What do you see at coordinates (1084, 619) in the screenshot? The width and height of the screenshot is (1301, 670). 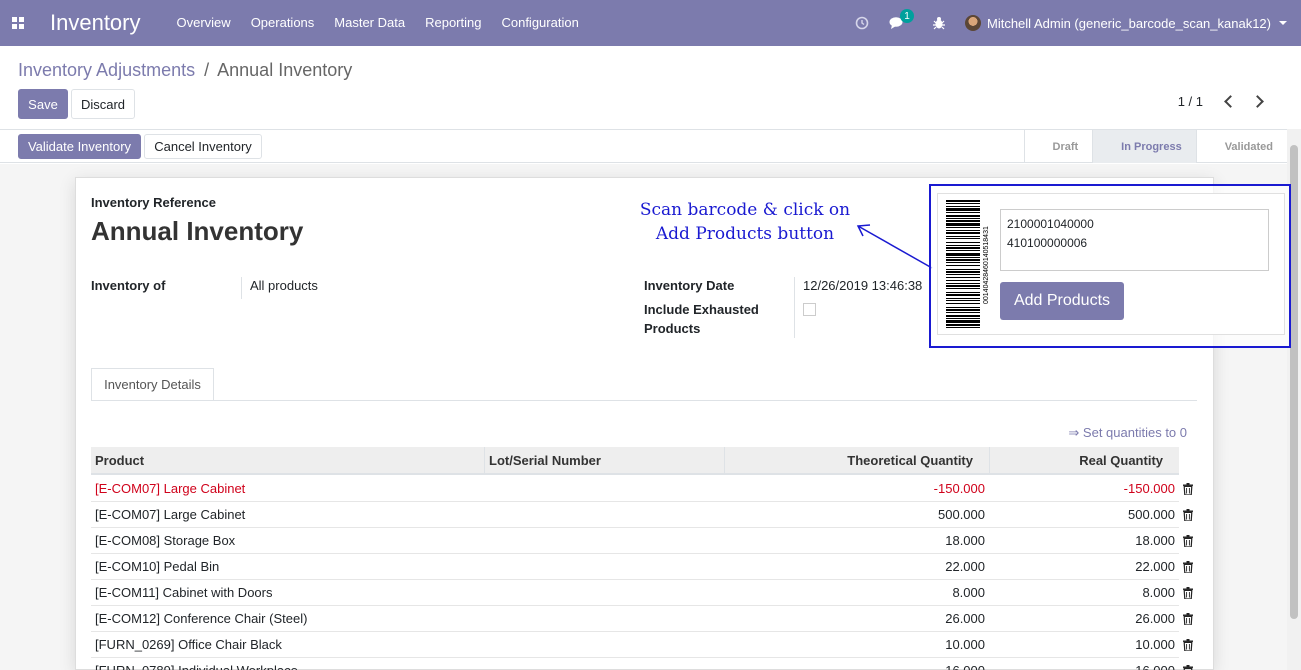 I see `cell-real-qty: 26.000` at bounding box center [1084, 619].